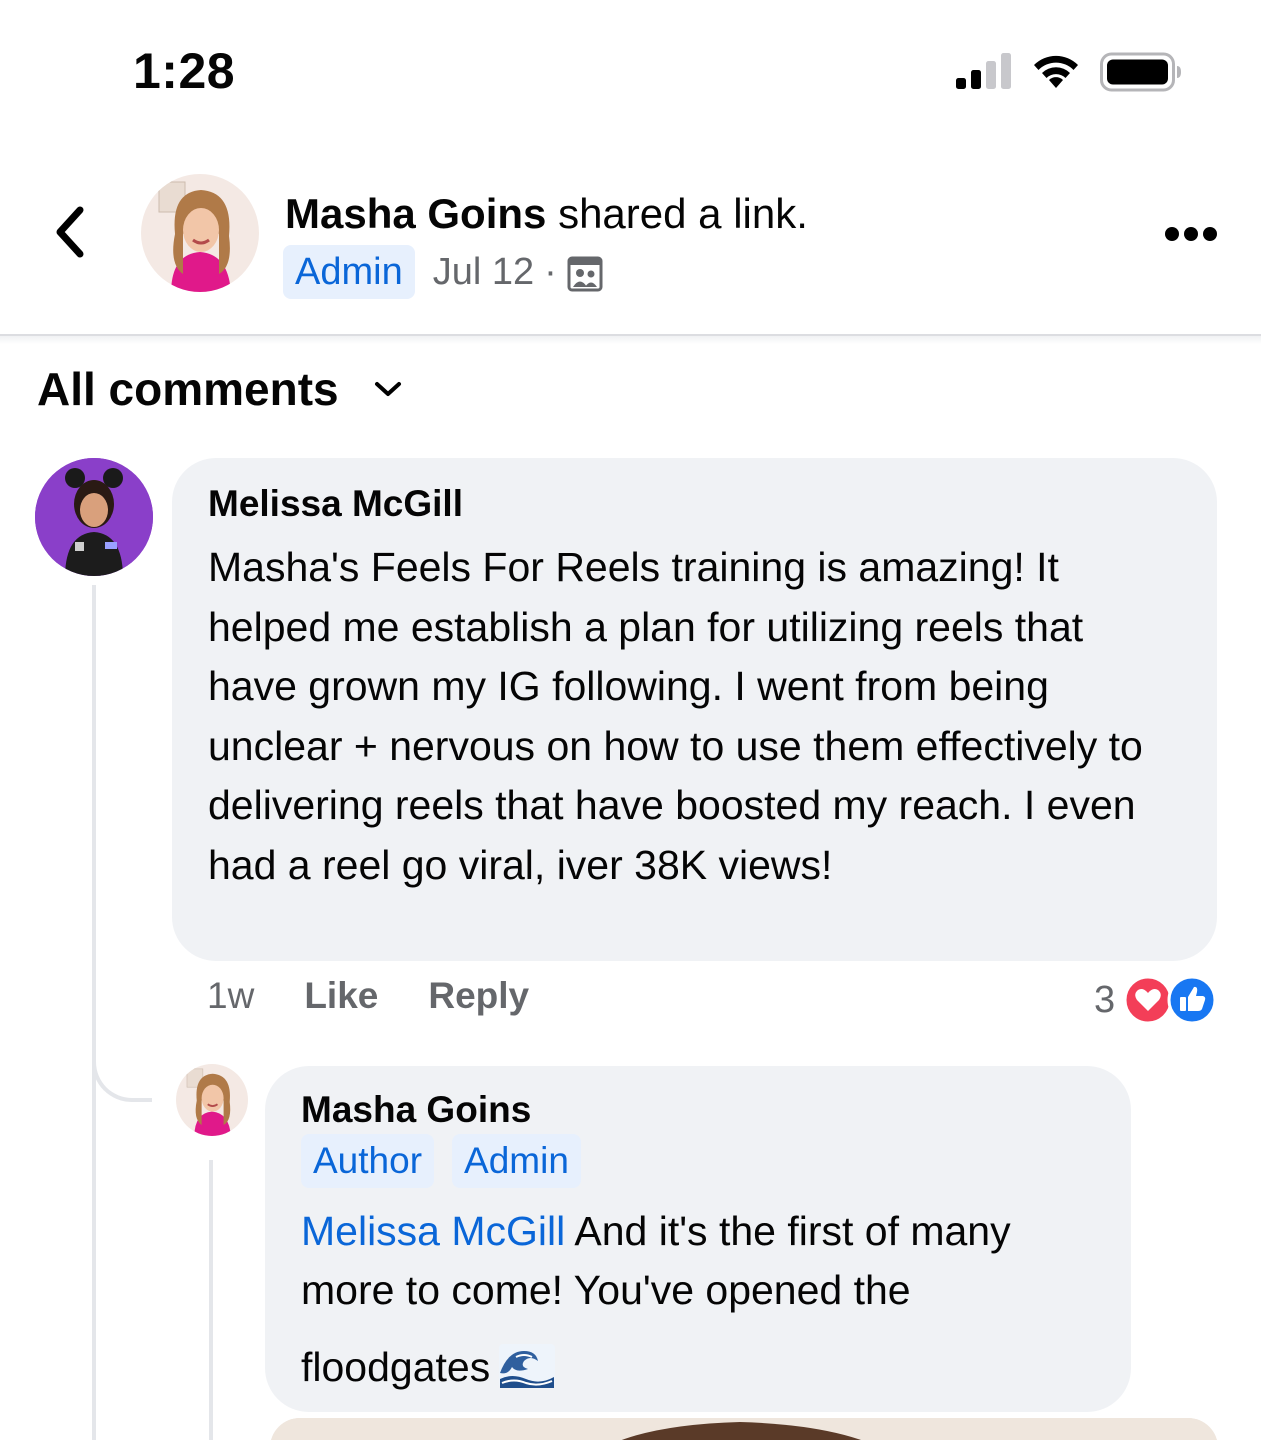  I want to click on like-button: Like, so click(341, 996).